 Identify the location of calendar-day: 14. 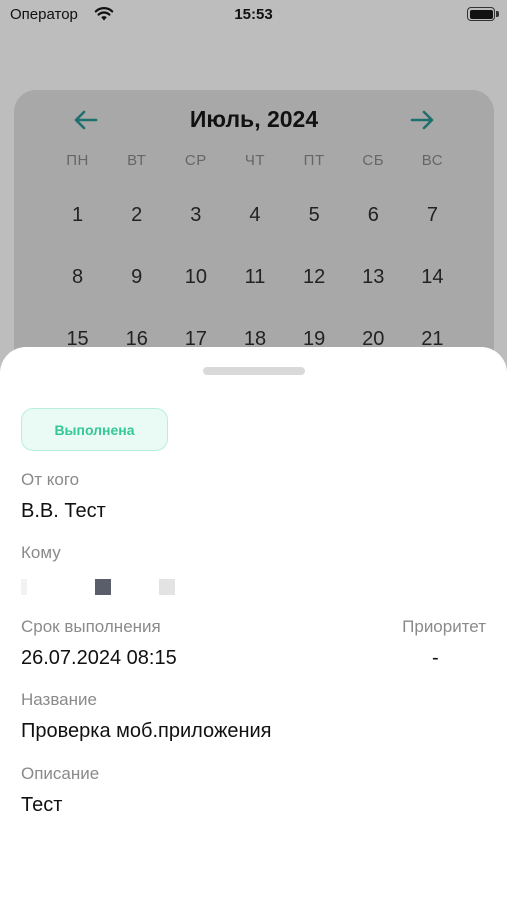
(432, 277).